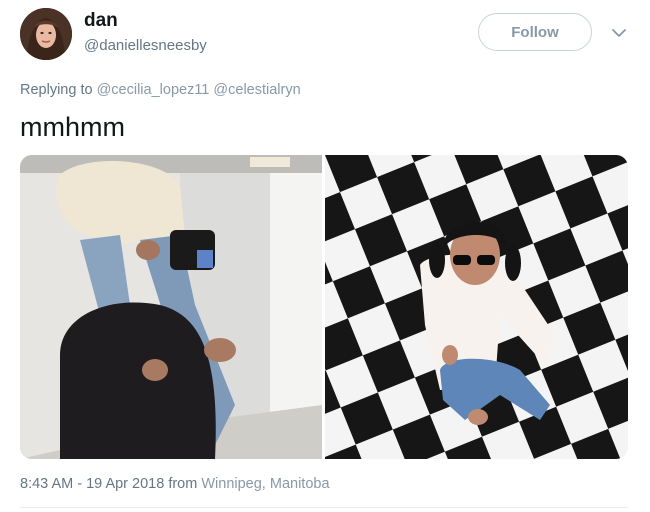 The image size is (650, 512). I want to click on reply-prefix: Replying to, so click(56, 90).